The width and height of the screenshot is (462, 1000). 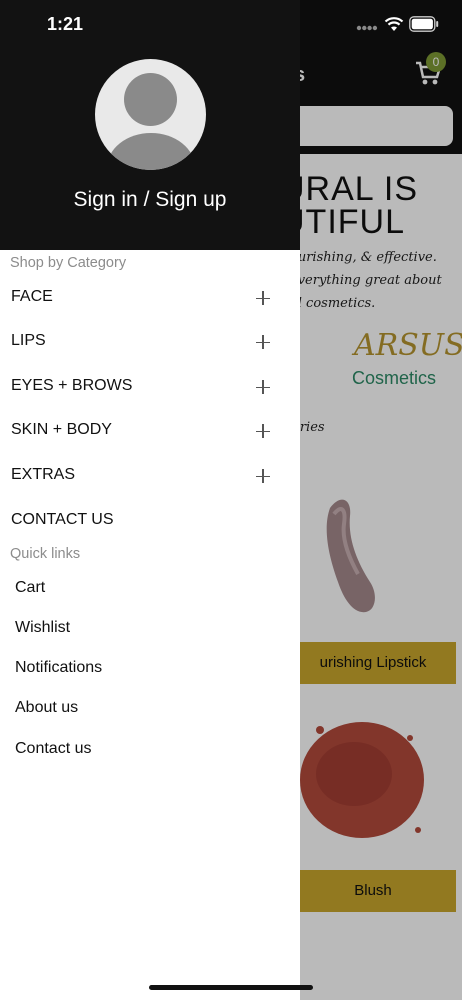 I want to click on quick-links-label: Quick links, so click(x=45, y=554).